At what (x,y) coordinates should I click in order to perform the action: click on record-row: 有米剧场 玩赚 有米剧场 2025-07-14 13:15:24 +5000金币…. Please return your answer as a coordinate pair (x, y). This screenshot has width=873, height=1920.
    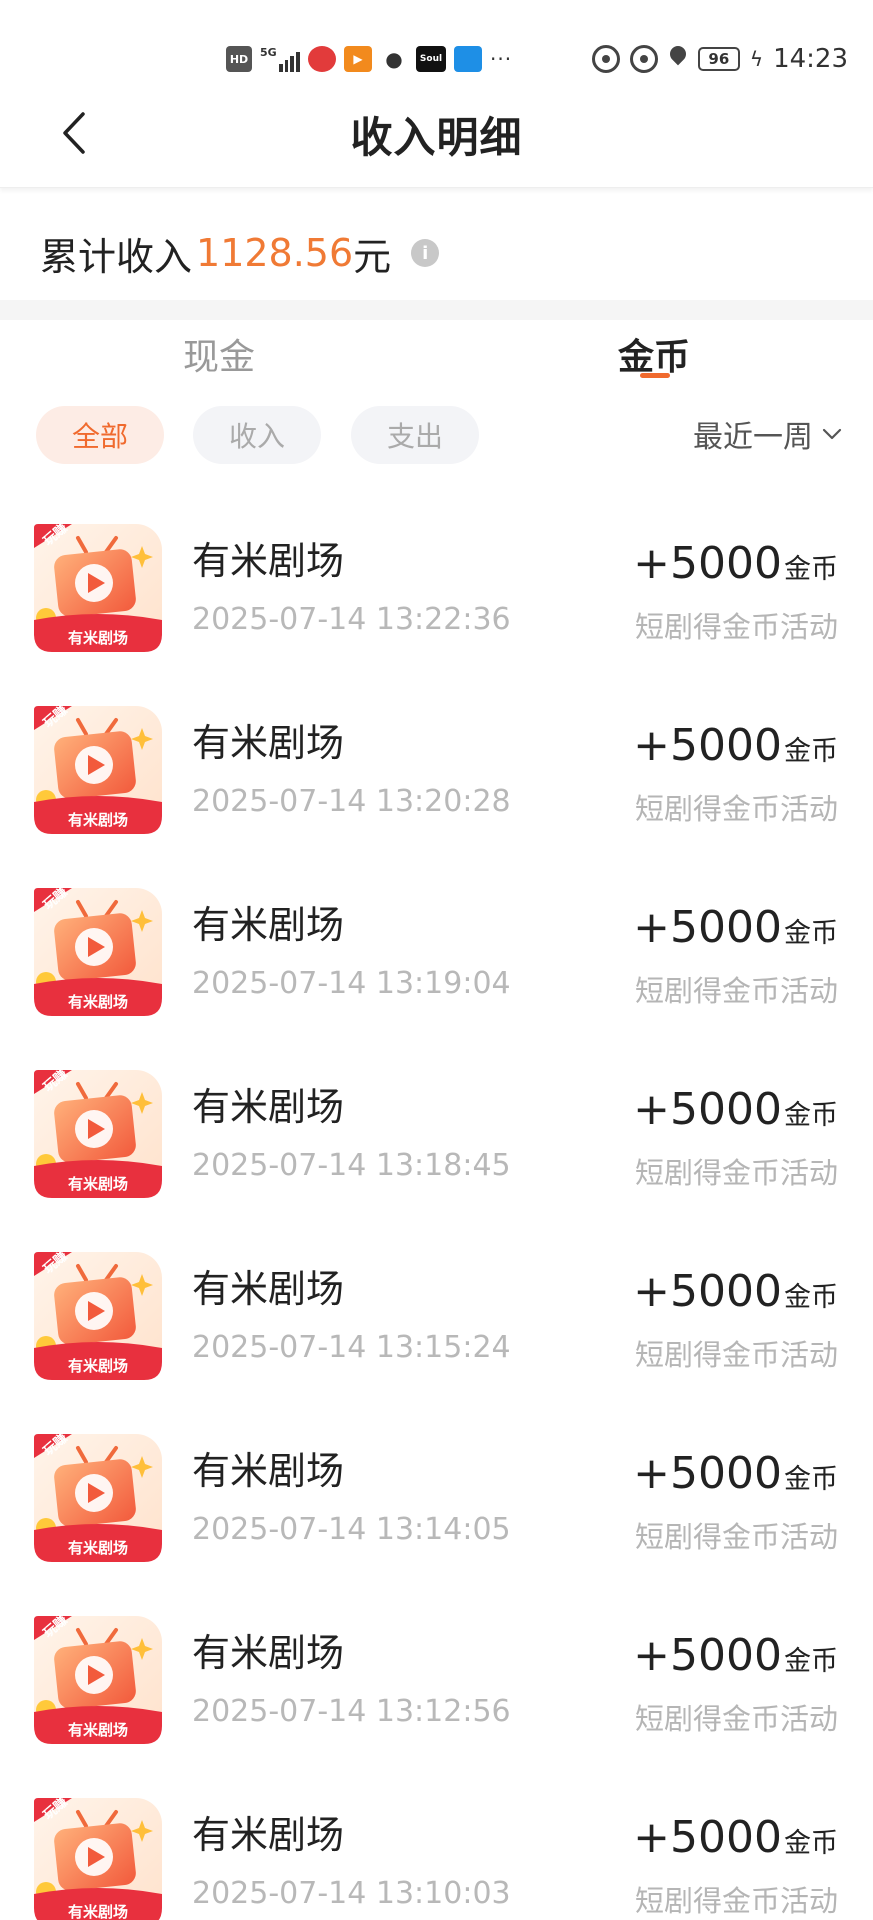
    Looking at the image, I should click on (436, 1319).